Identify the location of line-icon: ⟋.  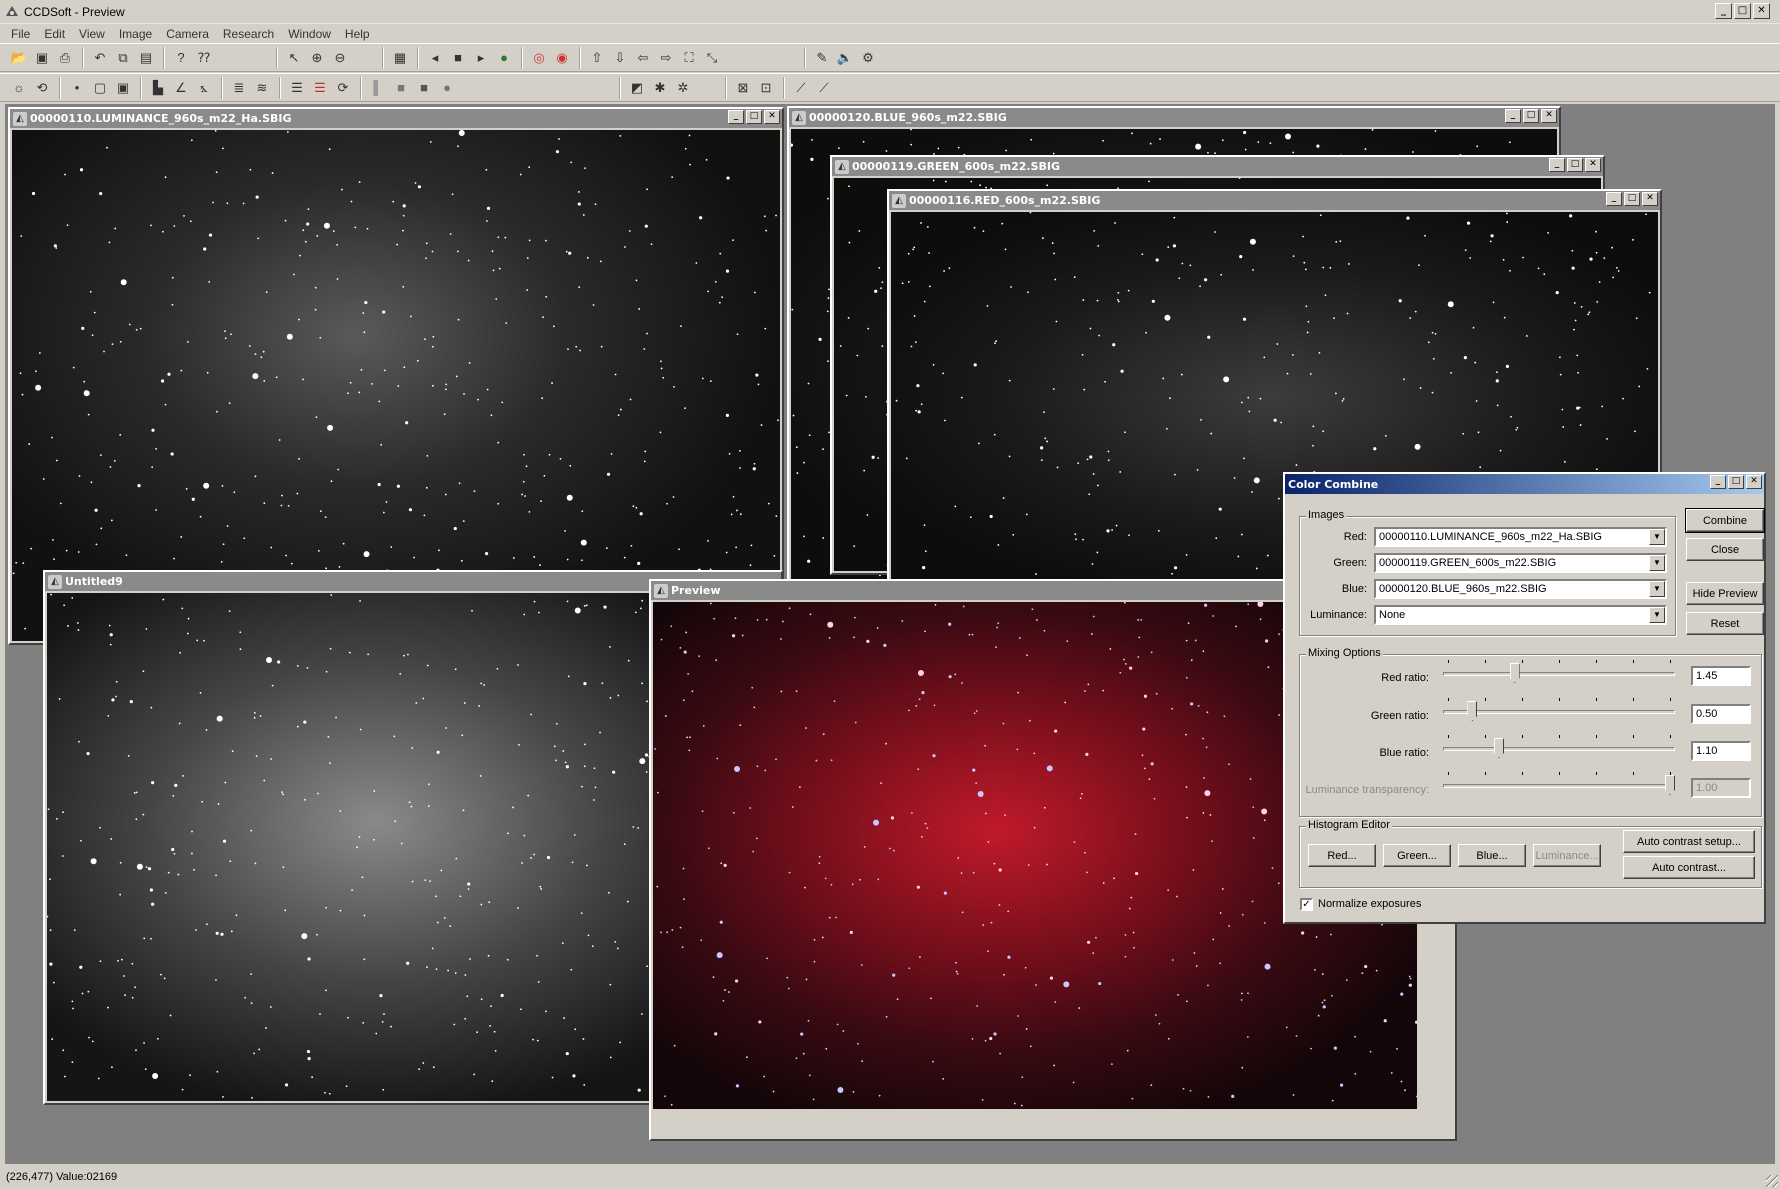
(801, 88).